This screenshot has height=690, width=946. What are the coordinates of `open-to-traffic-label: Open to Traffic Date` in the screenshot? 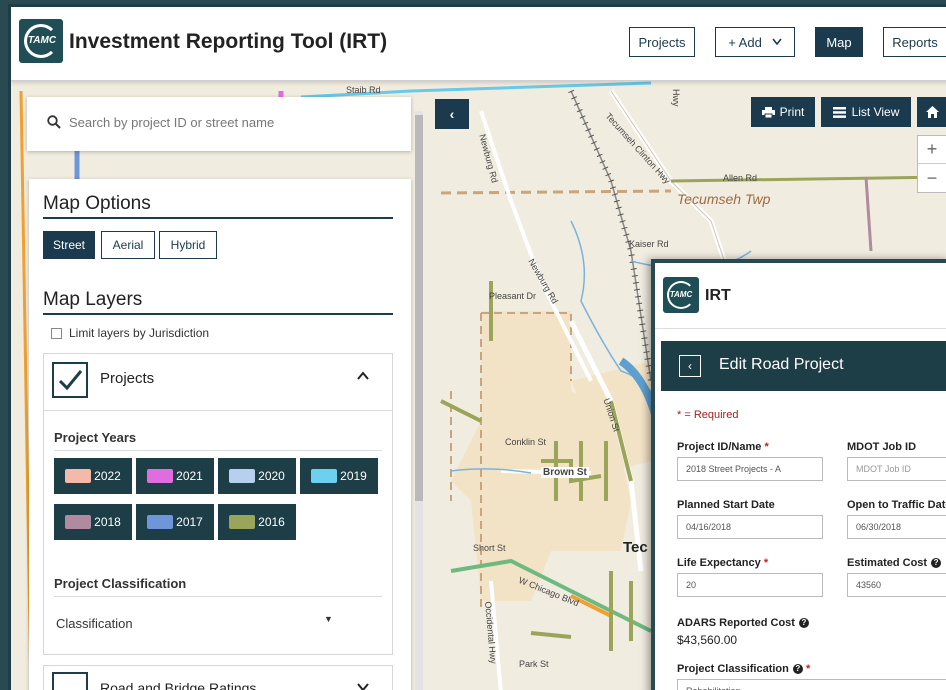 It's located at (896, 505).